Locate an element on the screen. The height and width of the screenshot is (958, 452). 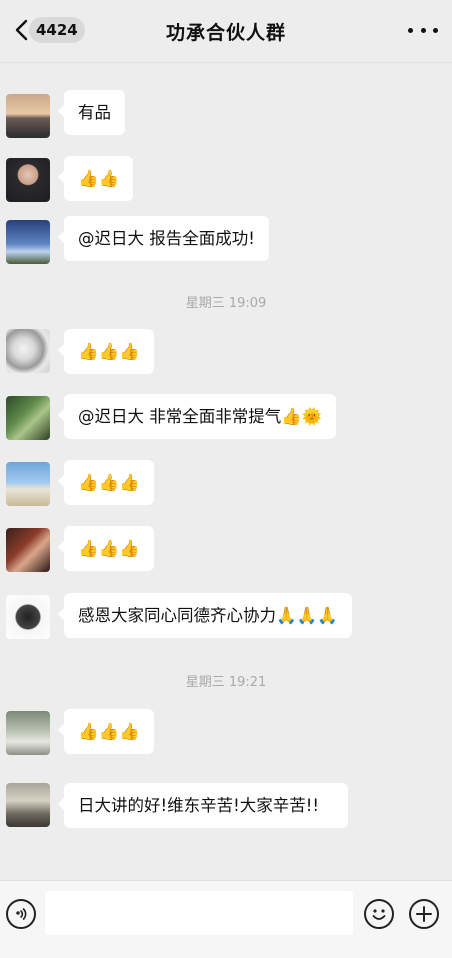
message-bubble: @迟日大 报告全面成功! is located at coordinates (163, 238).